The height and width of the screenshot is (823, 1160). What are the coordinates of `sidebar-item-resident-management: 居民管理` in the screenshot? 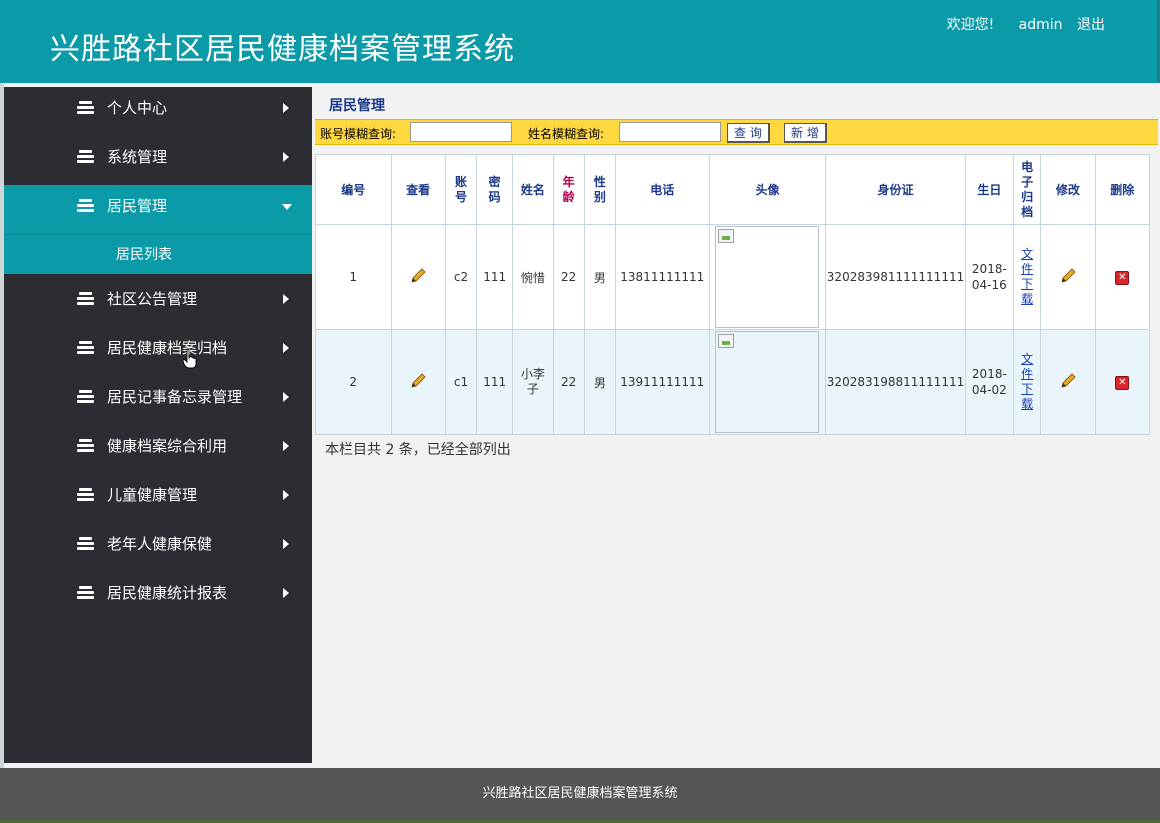 It's located at (158, 209).